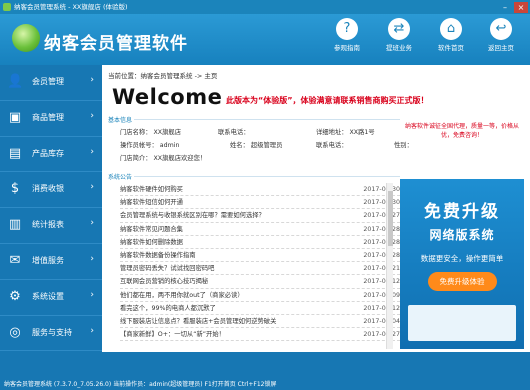 This screenshot has height=390, width=530. I want to click on guide-button: ? 参观指南, so click(347, 35).